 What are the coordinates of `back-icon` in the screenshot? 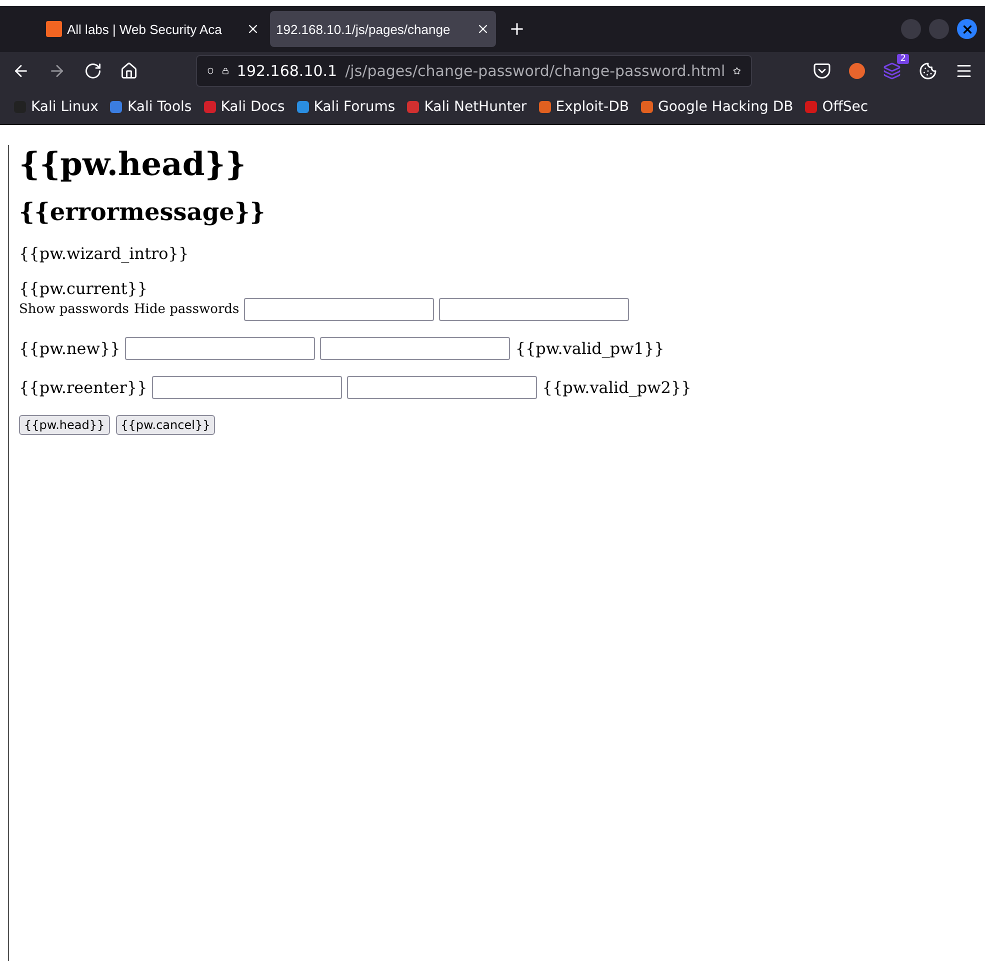 It's located at (21, 71).